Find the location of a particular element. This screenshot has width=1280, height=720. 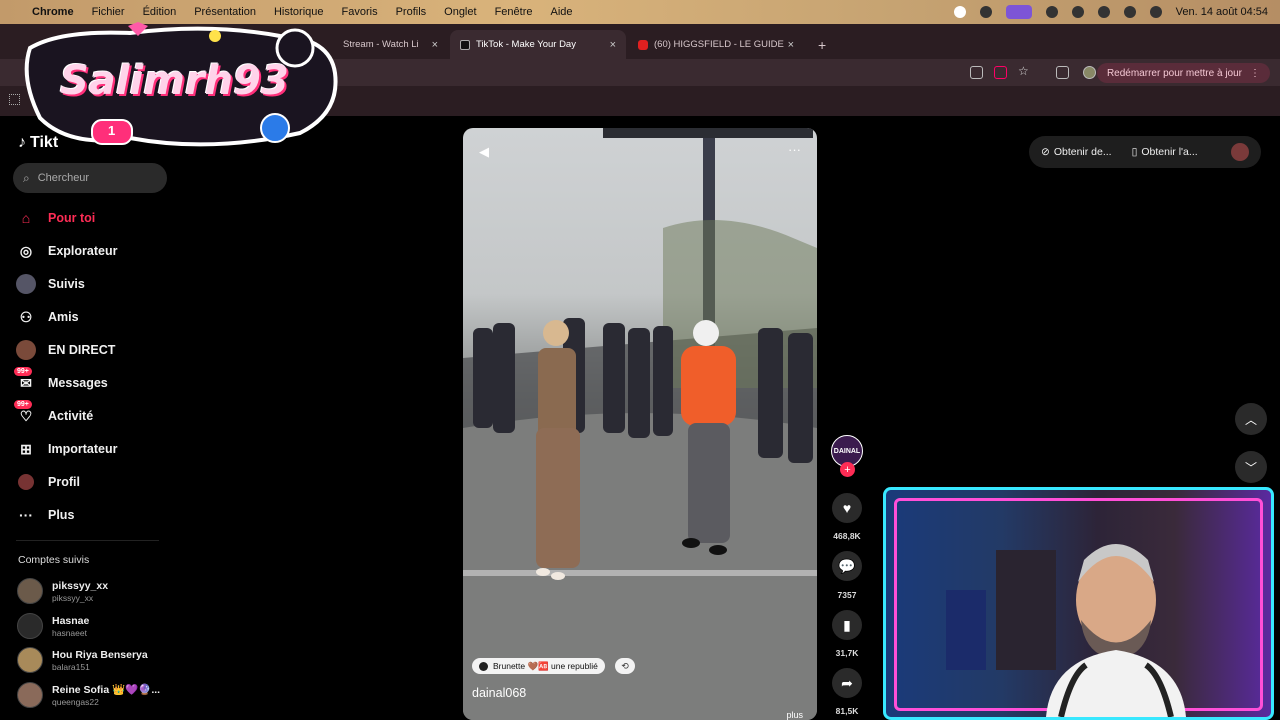

tab-title: (60) HIGGSFIELD - LE GUIDE is located at coordinates (719, 44).